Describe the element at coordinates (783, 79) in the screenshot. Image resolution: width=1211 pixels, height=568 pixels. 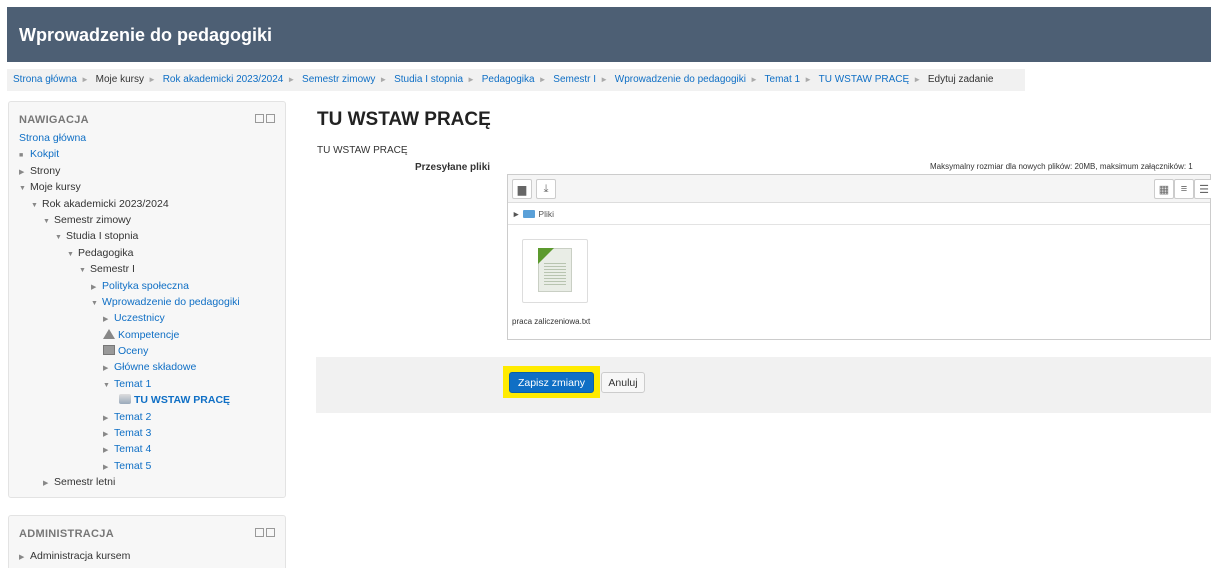
I see `breadcrumb-link: Temat 1` at that location.